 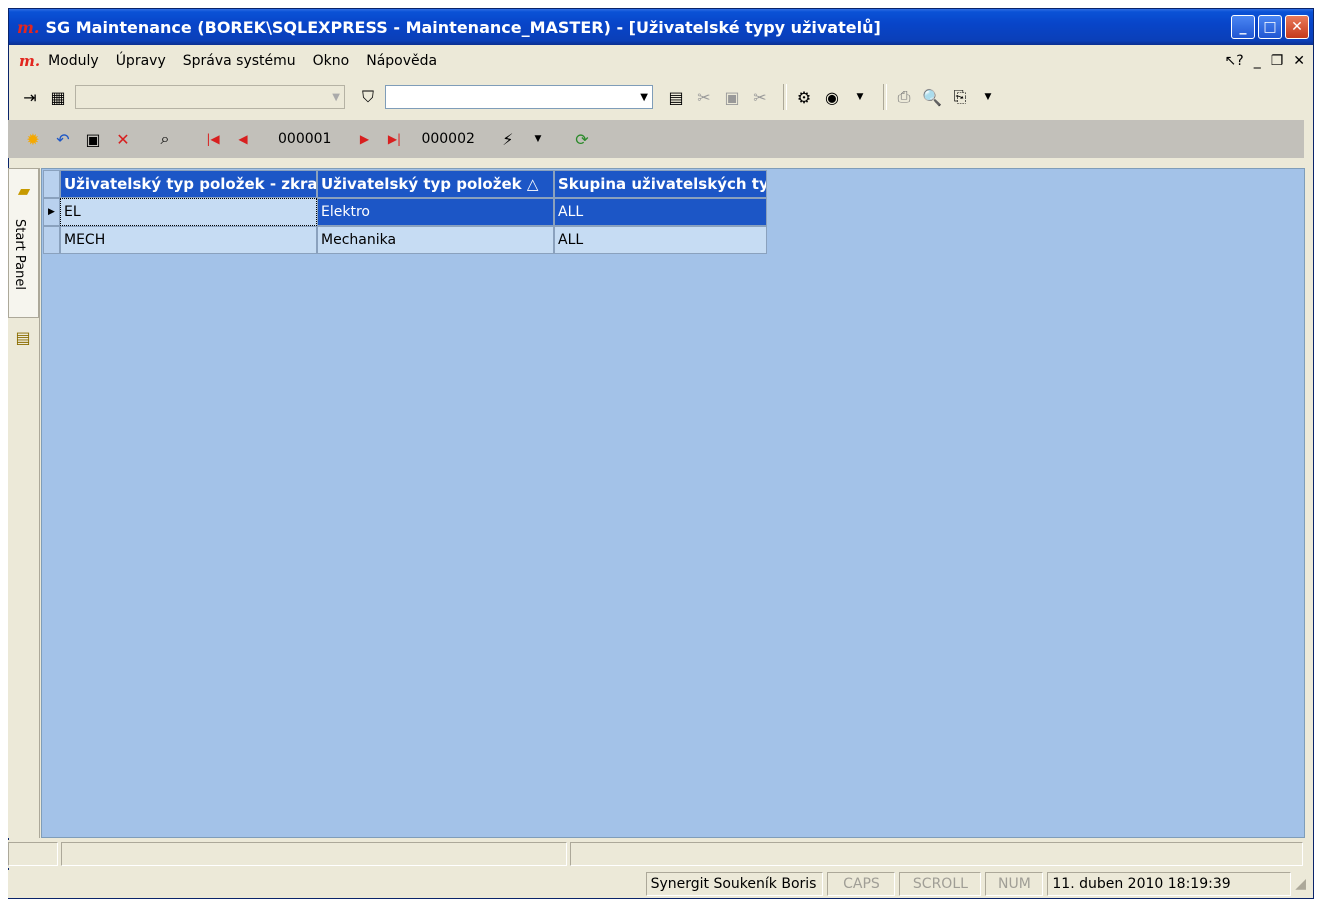 I want to click on save-icon: ▣, so click(x=93, y=139).